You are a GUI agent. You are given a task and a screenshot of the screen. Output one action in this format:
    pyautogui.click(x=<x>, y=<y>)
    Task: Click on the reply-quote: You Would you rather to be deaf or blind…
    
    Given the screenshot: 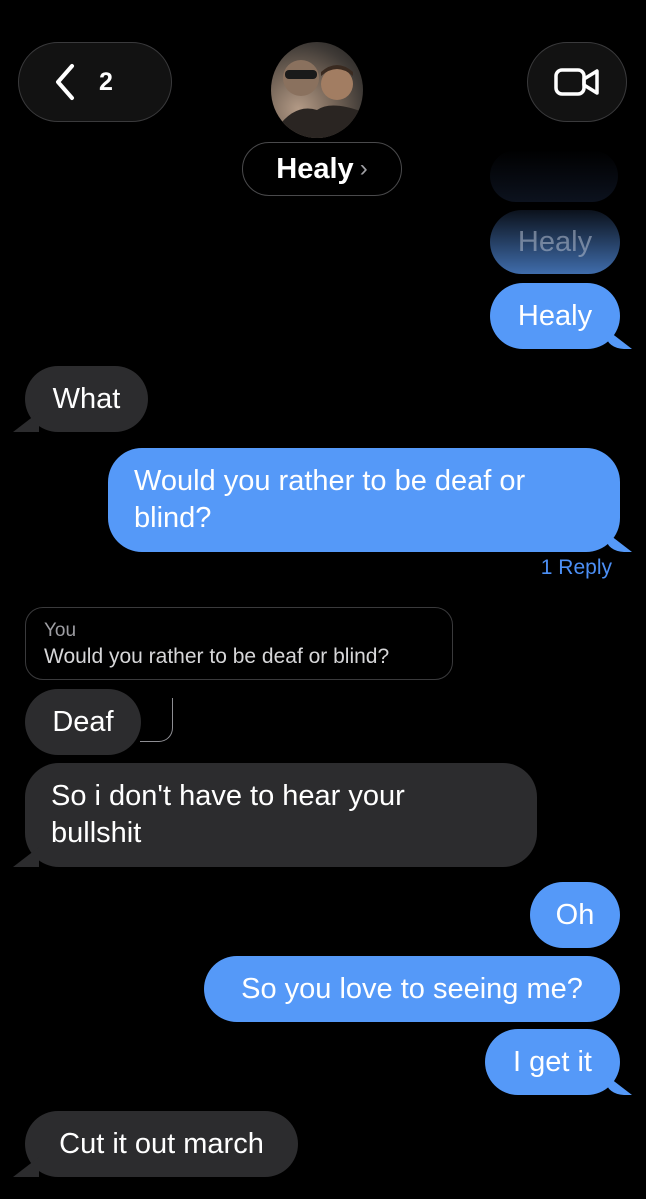 What is the action you would take?
    pyautogui.click(x=239, y=643)
    